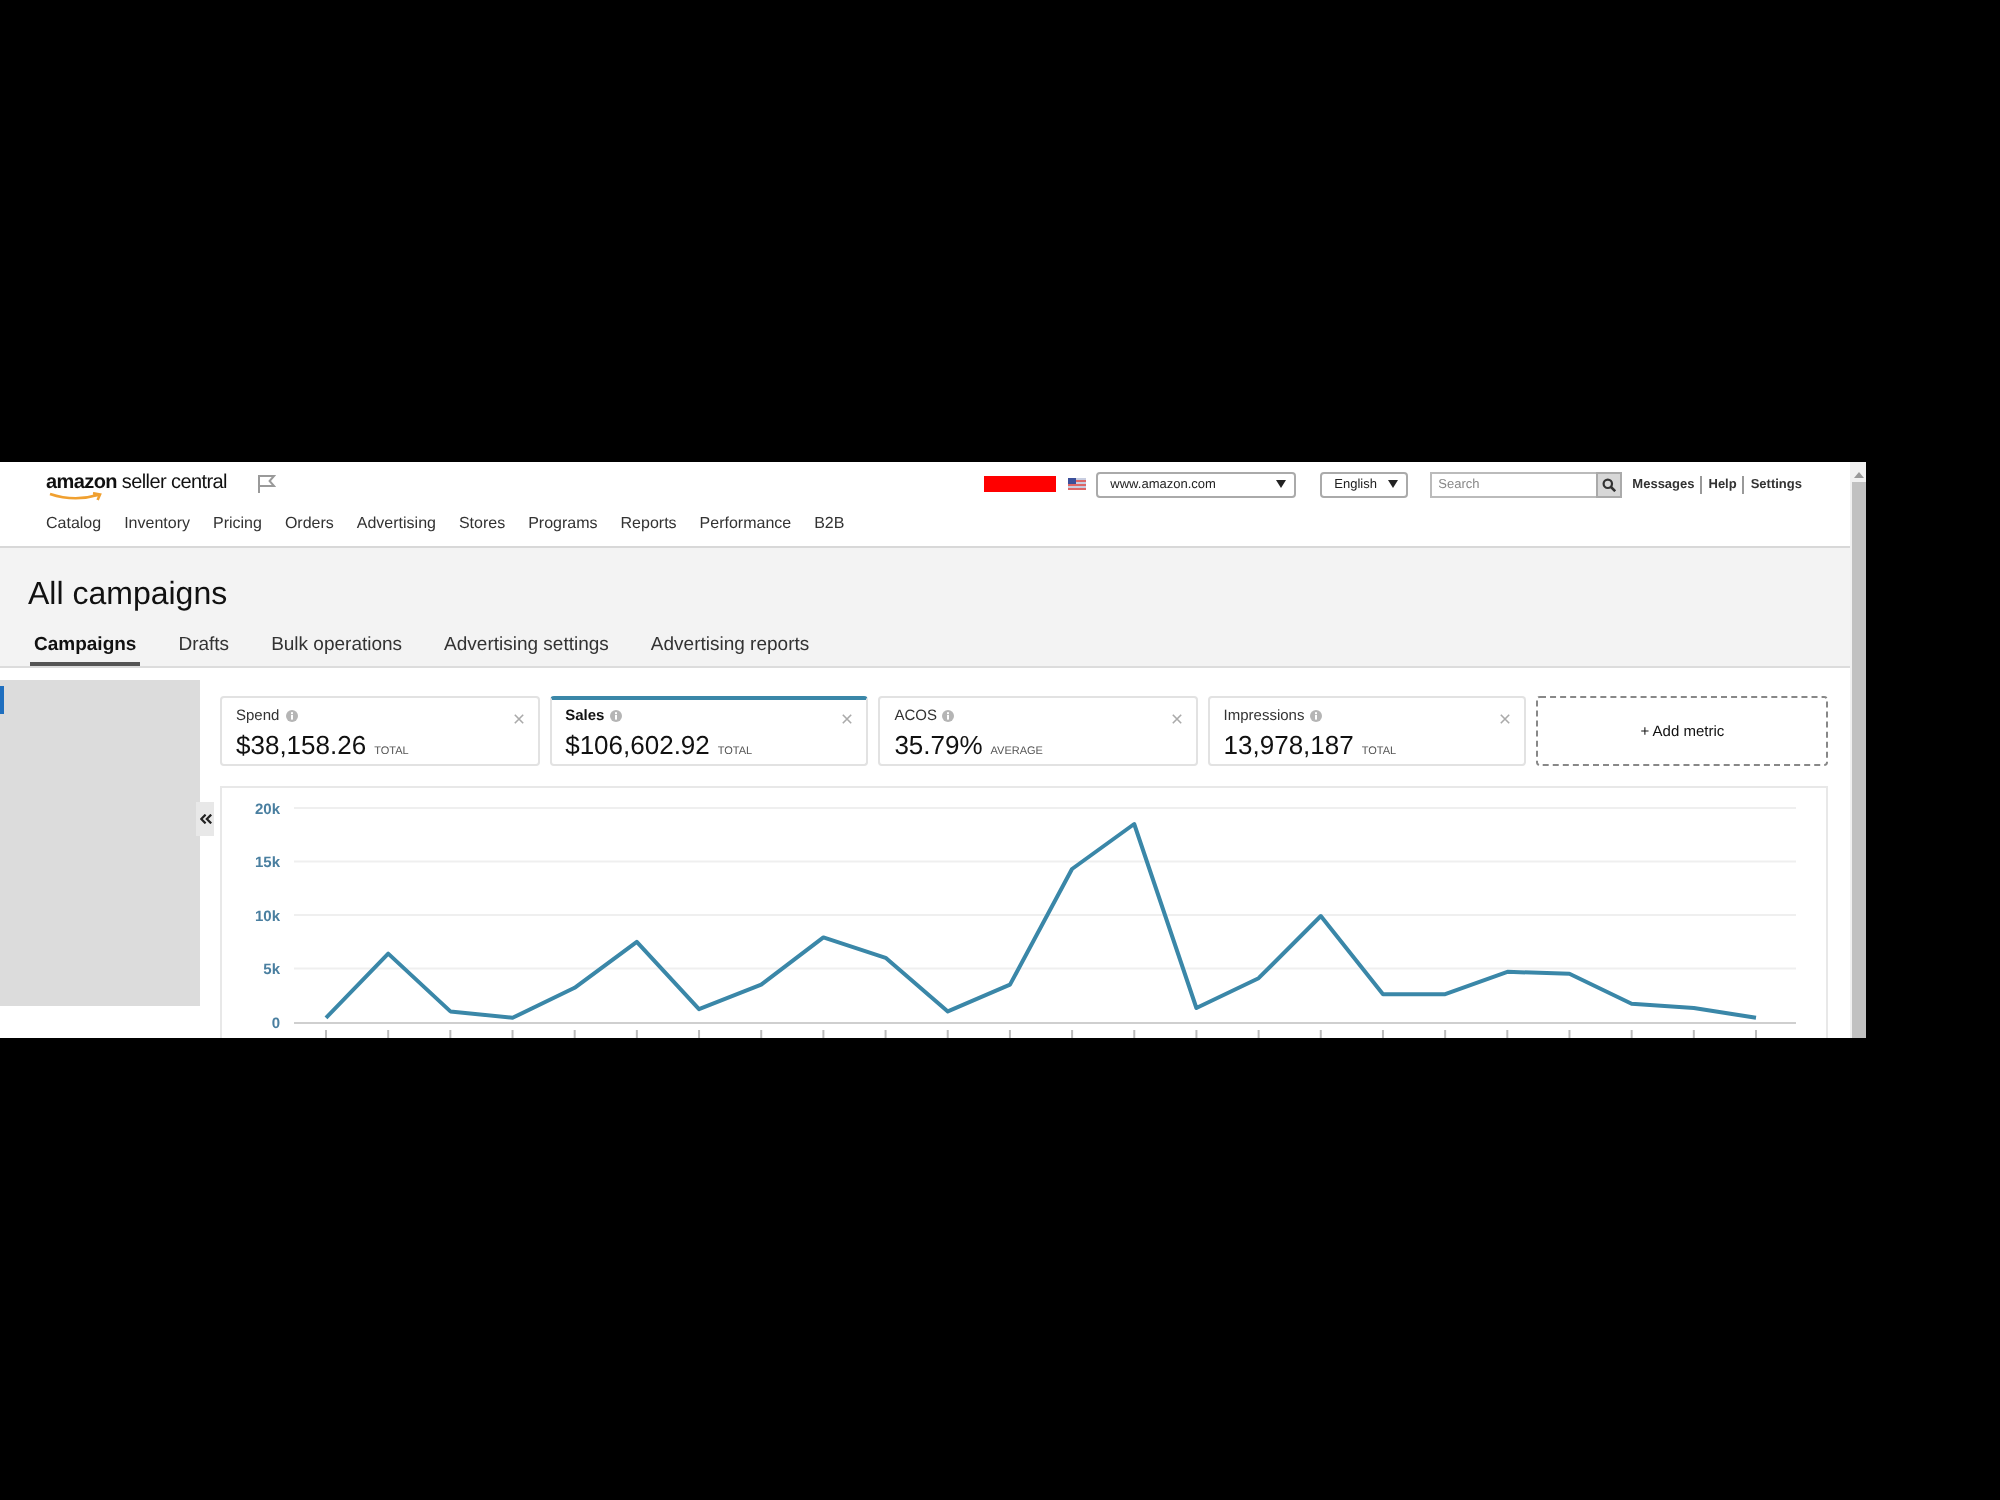  Describe the element at coordinates (1288, 745) in the screenshot. I see `metric-value: 13,978,187` at that location.